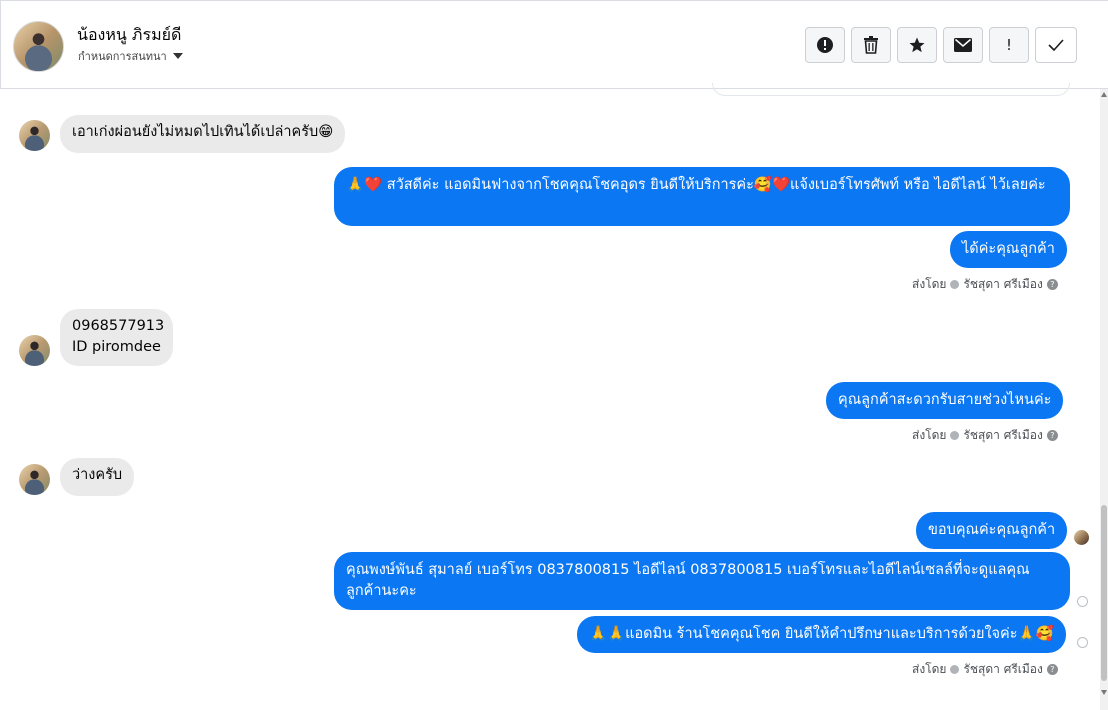  I want to click on contact-name: น้องหนู ภิรมย์ดี, so click(129, 35).